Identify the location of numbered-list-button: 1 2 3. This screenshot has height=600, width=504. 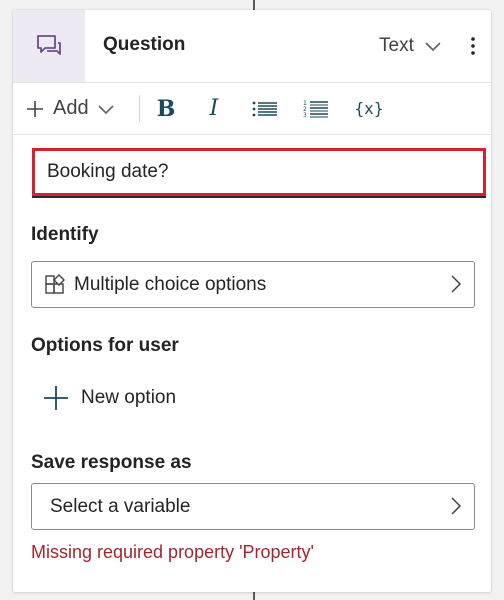
(316, 108).